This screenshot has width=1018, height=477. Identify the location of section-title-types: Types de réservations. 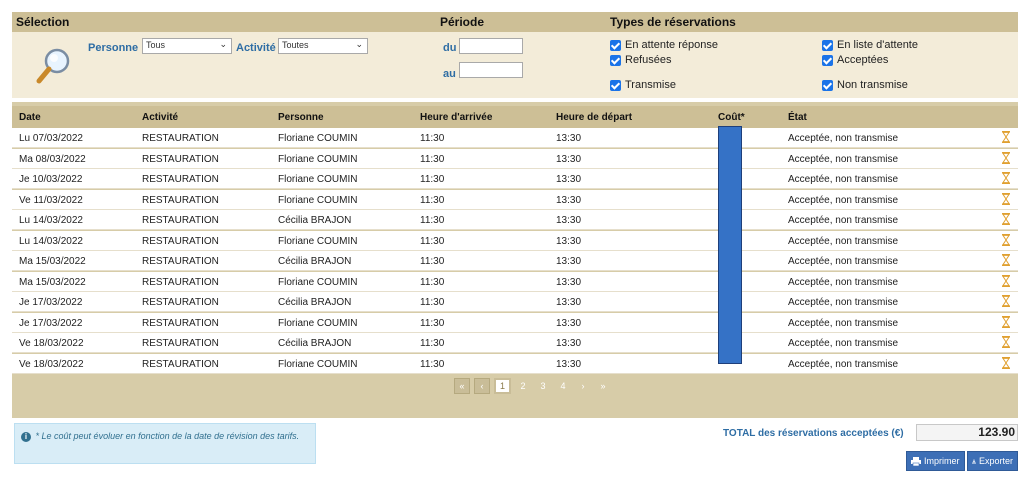
(673, 22).